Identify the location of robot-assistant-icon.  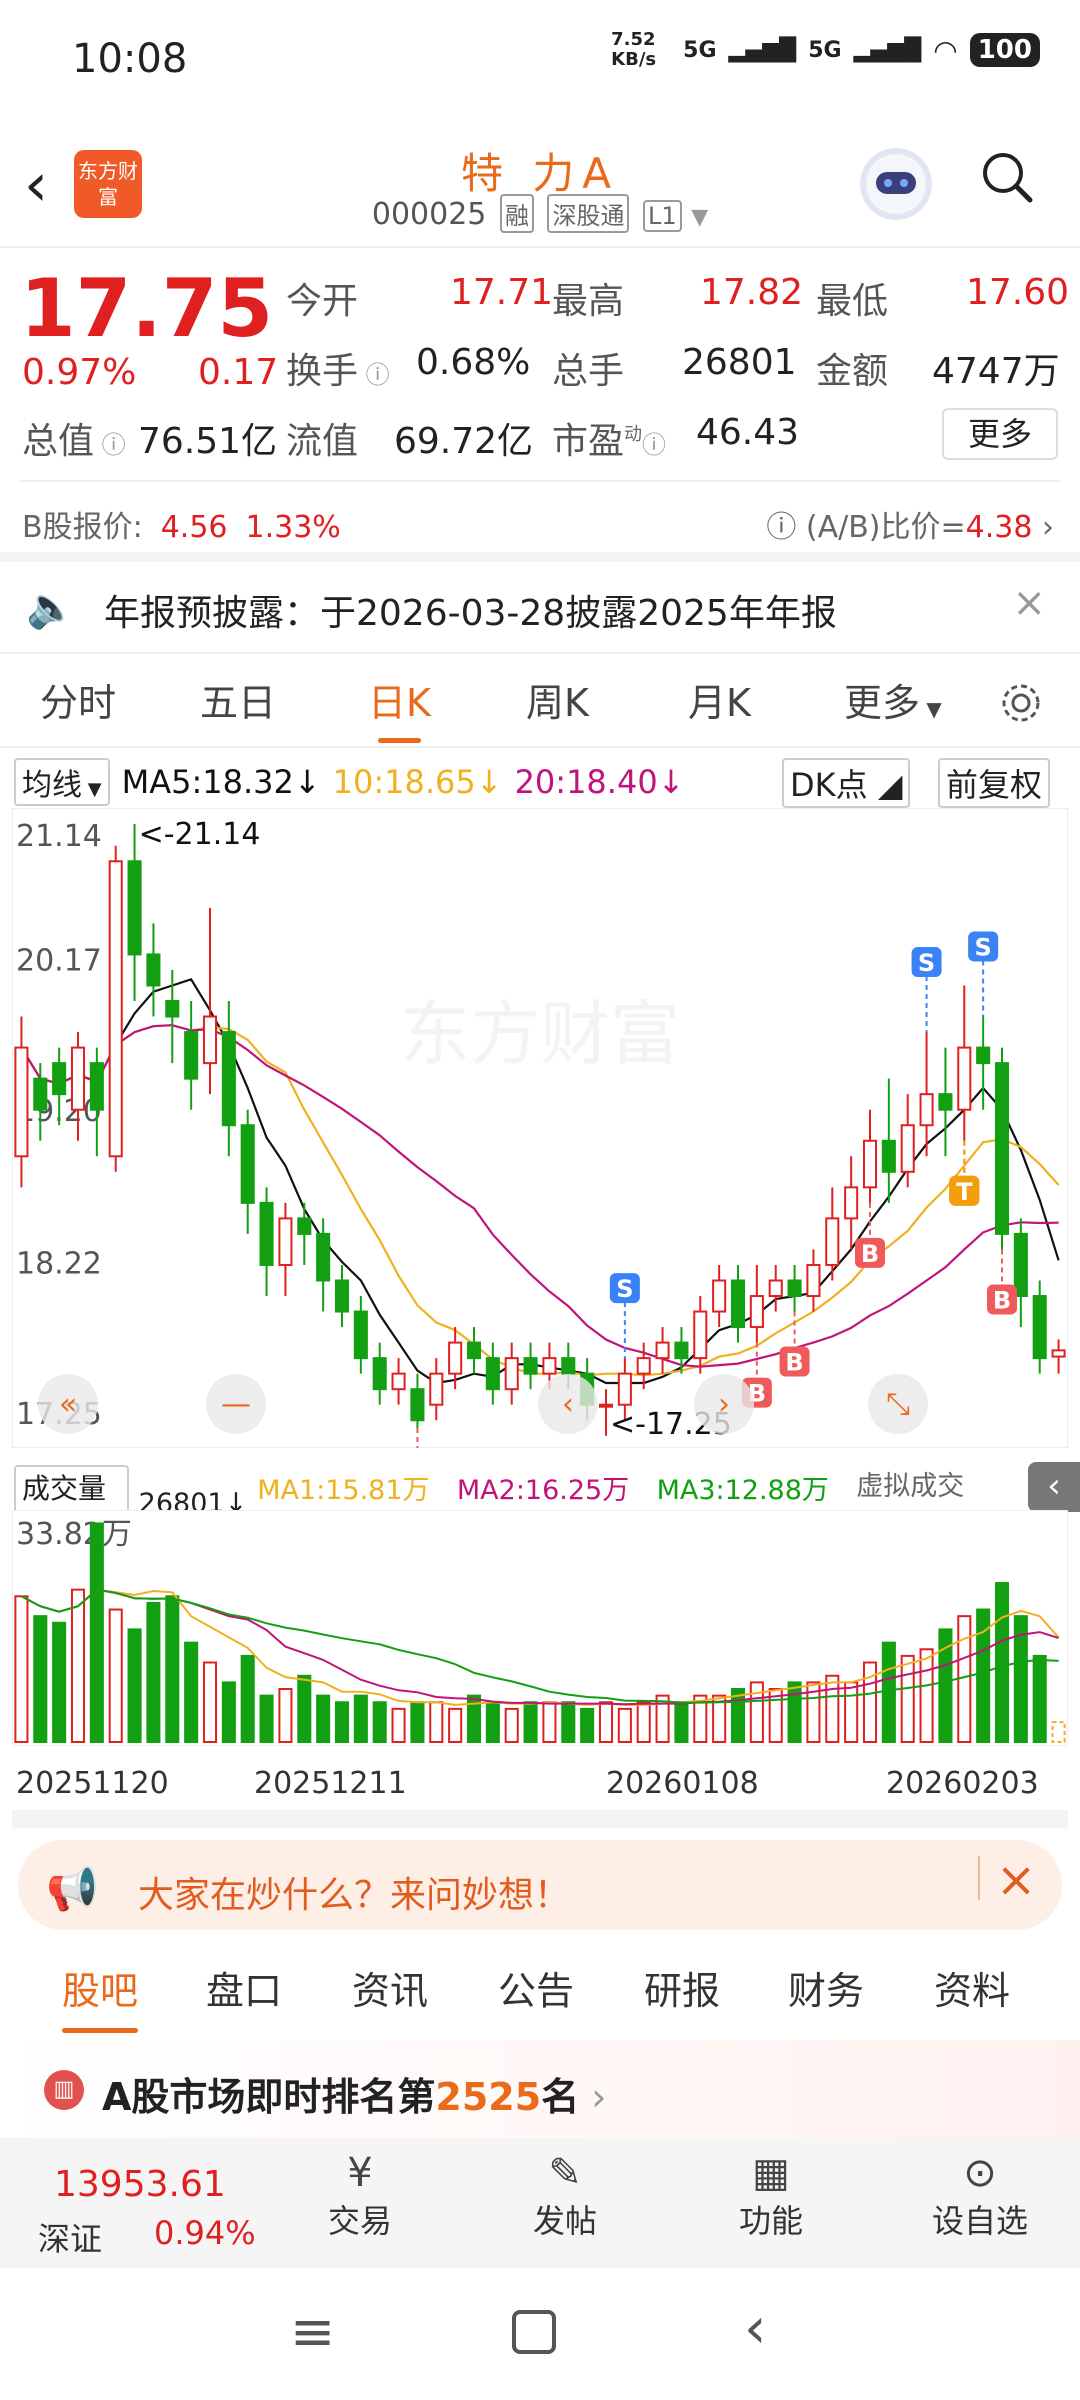
(896, 184).